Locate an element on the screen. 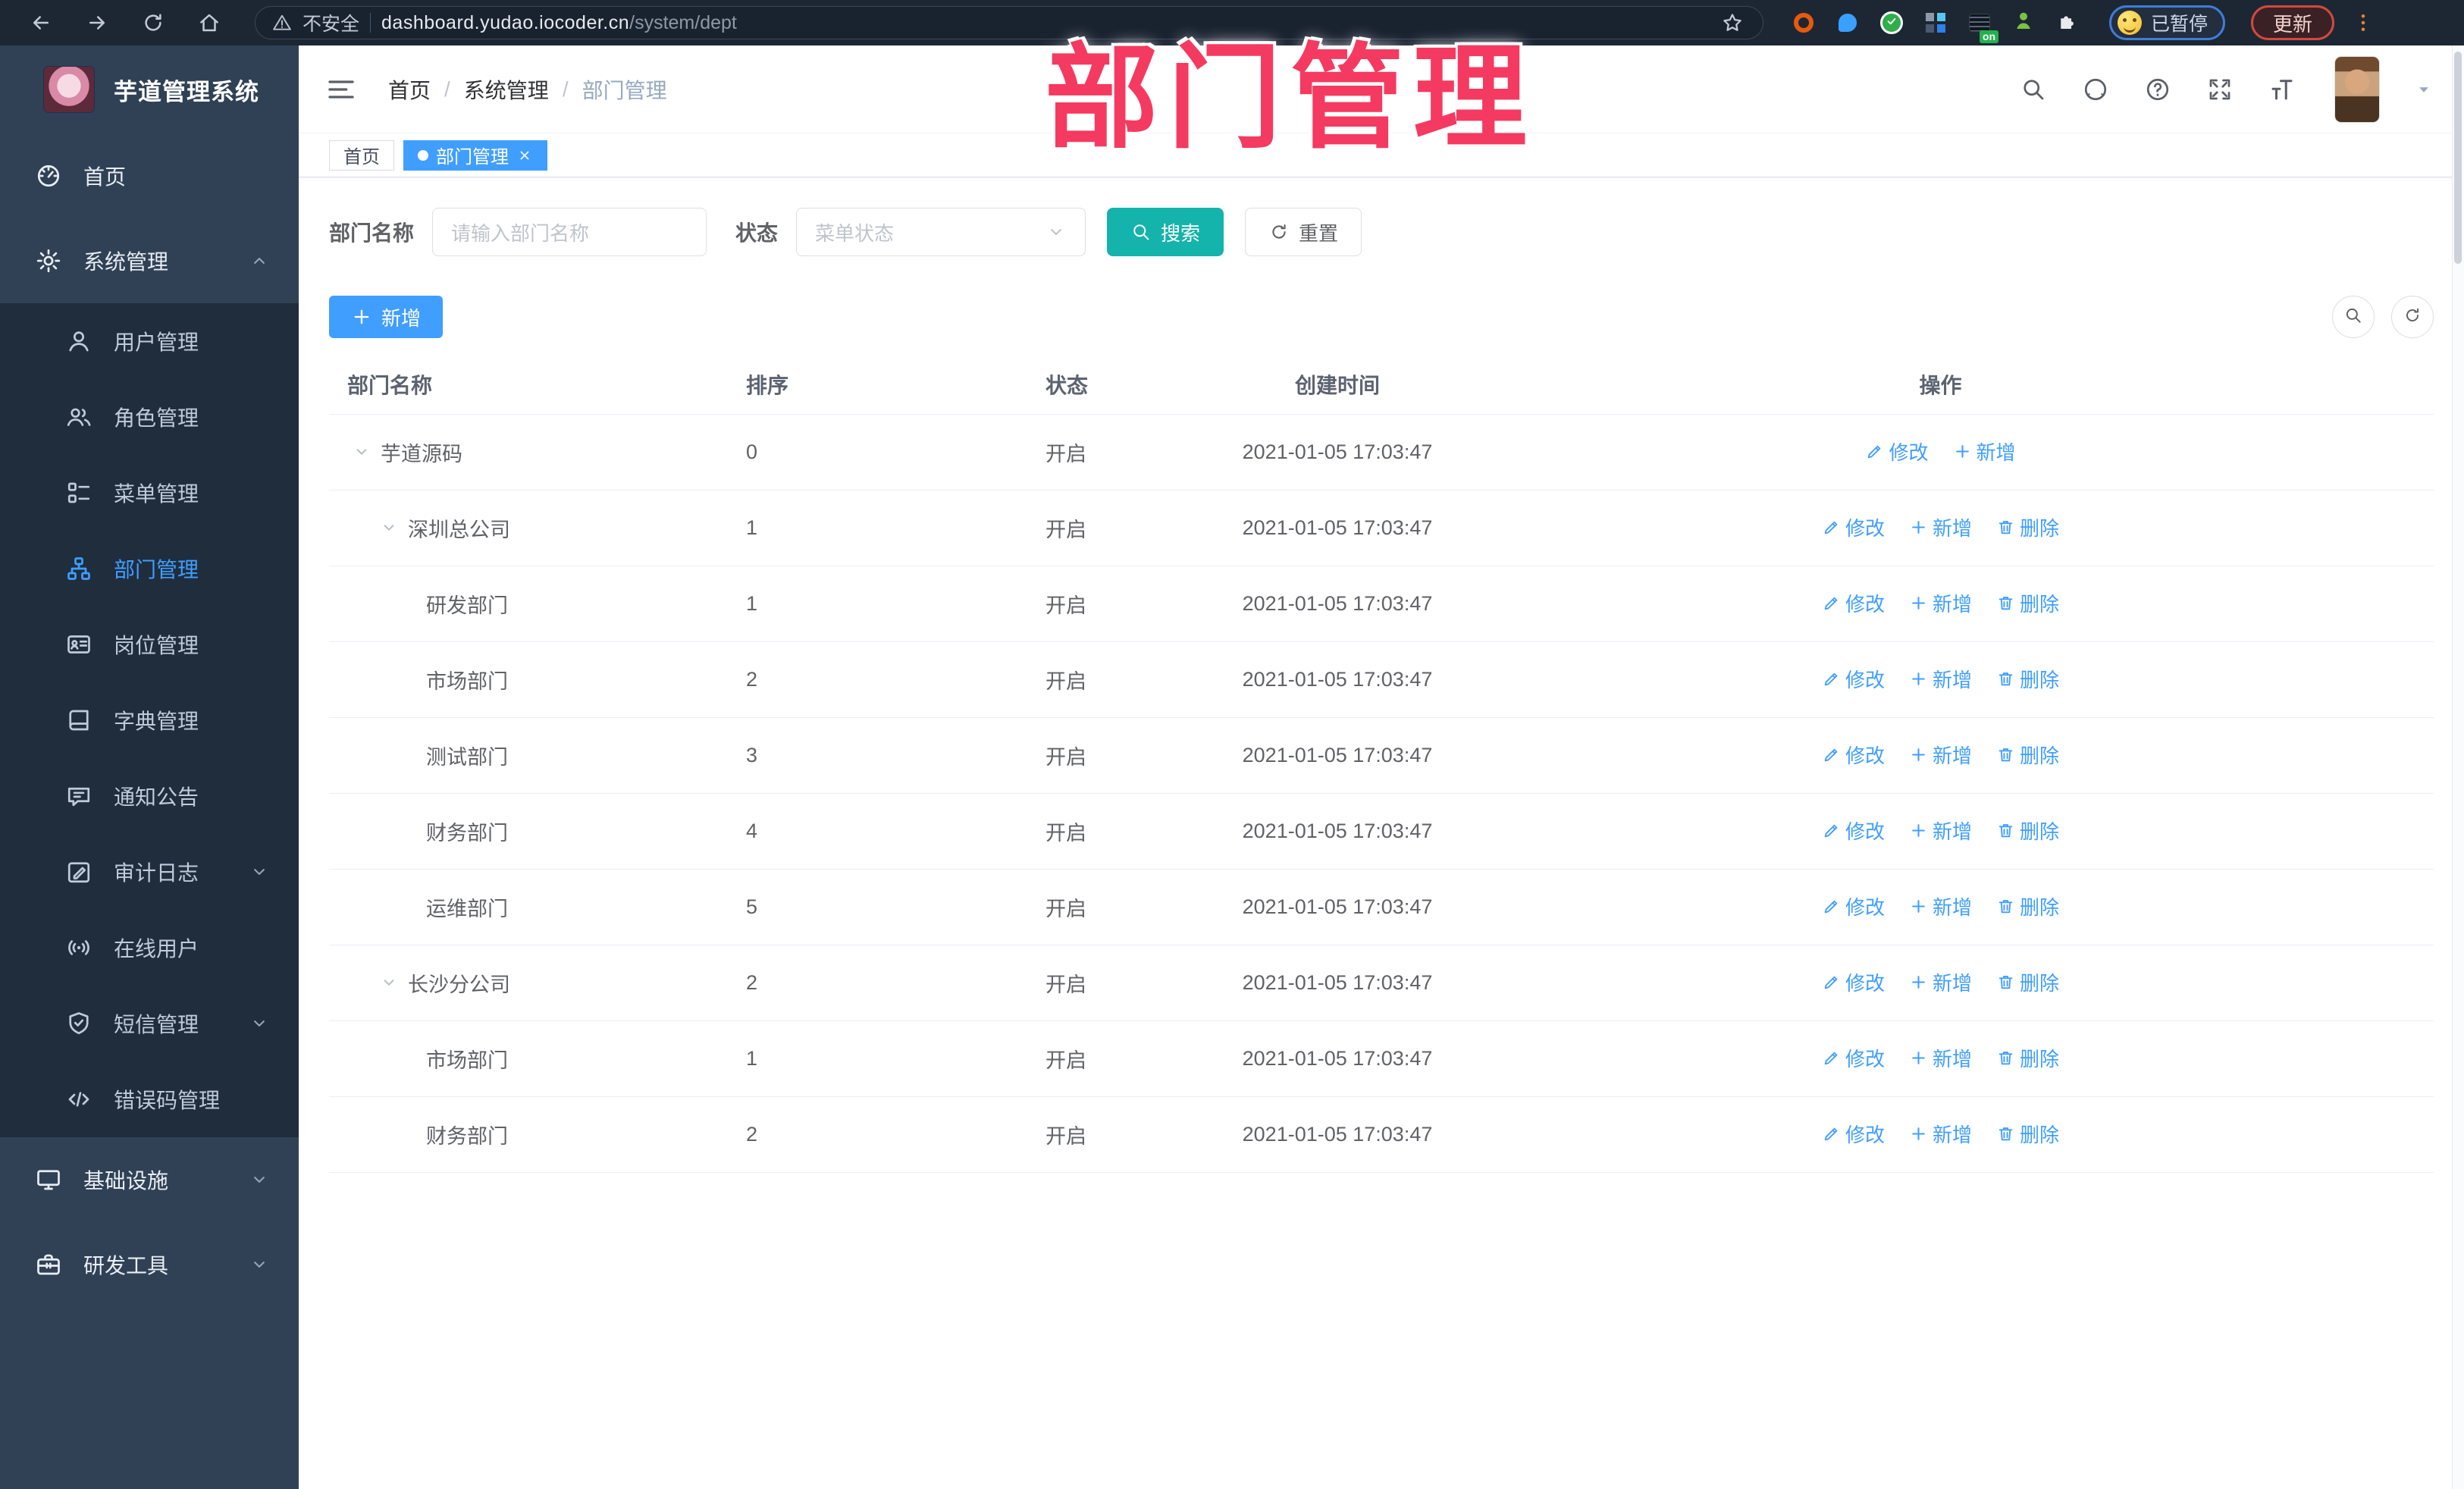  github-icon is located at coordinates (2096, 89).